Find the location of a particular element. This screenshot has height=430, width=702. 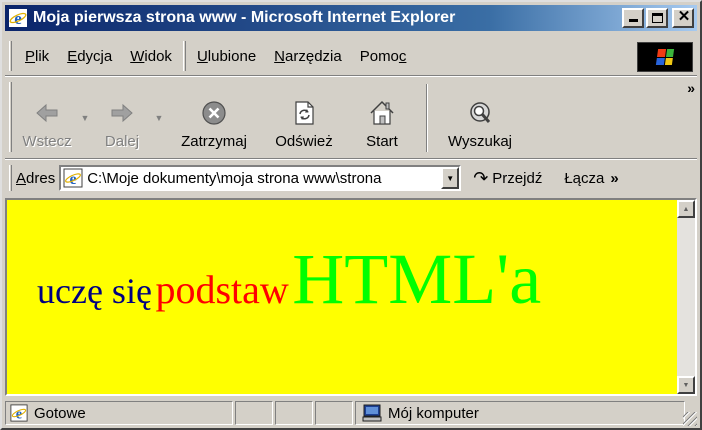

menu-ulubione: Ulubione is located at coordinates (226, 56).